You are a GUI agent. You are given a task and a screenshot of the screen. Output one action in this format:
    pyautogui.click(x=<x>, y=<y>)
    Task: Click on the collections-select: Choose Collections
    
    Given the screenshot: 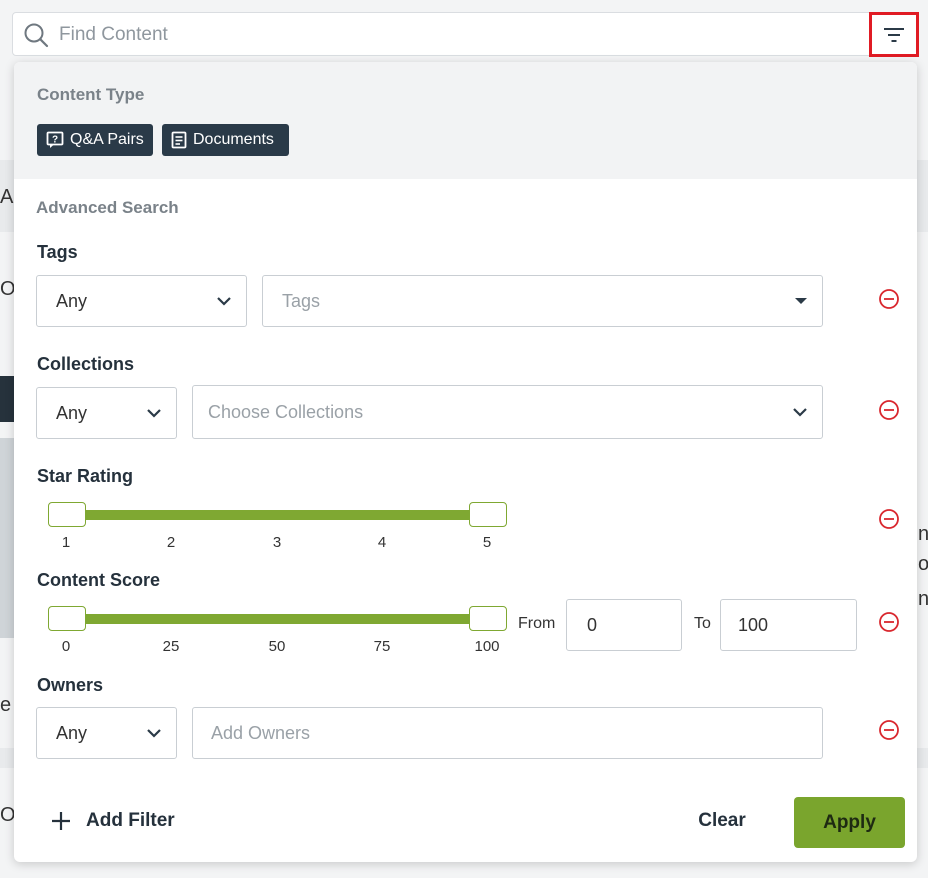 What is the action you would take?
    pyautogui.click(x=507, y=412)
    